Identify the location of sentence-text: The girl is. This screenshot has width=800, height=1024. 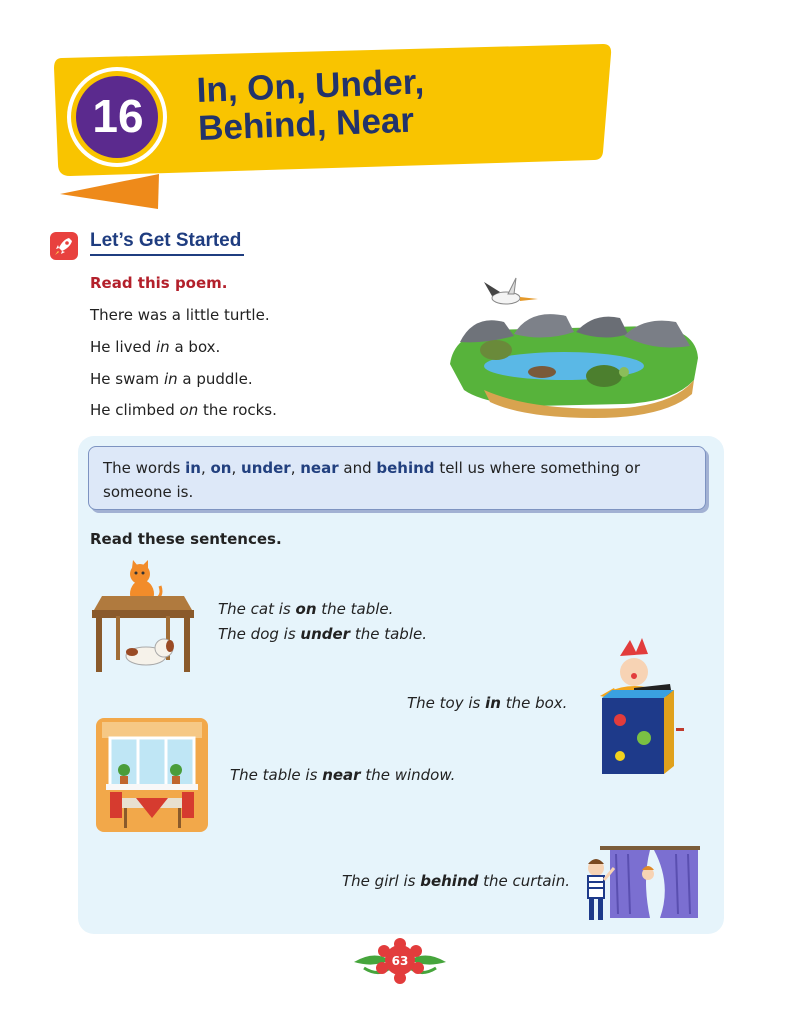
(381, 881).